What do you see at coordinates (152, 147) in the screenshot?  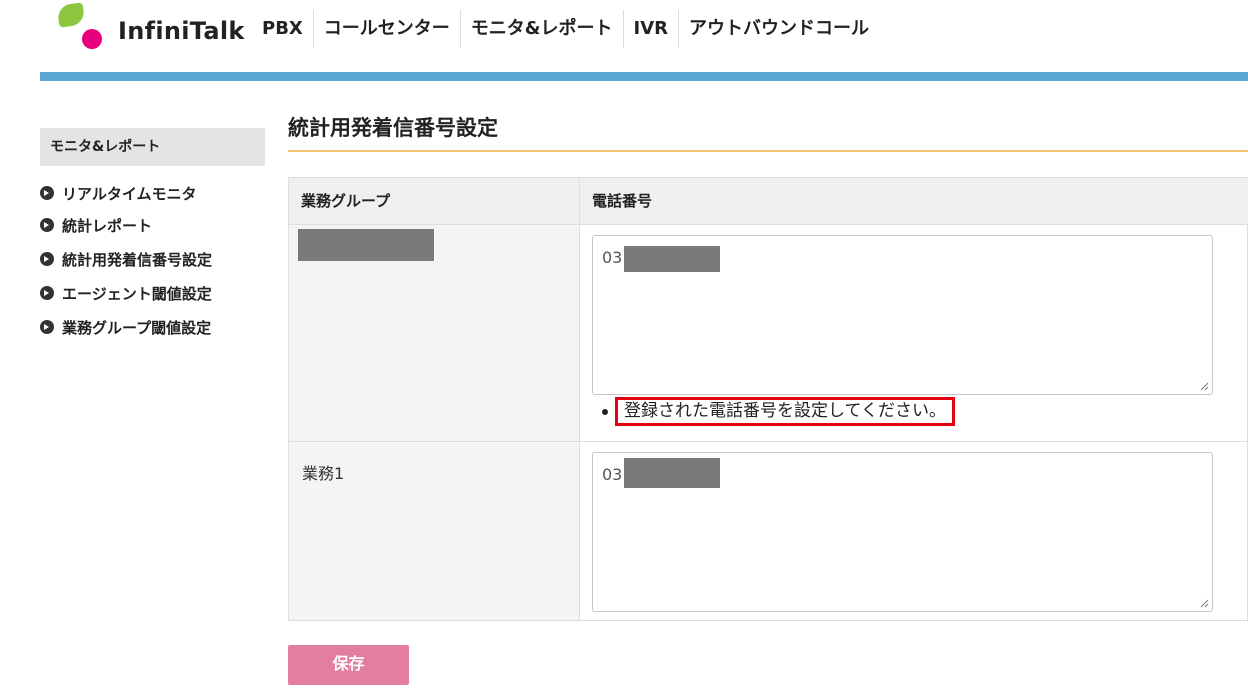 I see `sidebar-heading: モニタ&レポート` at bounding box center [152, 147].